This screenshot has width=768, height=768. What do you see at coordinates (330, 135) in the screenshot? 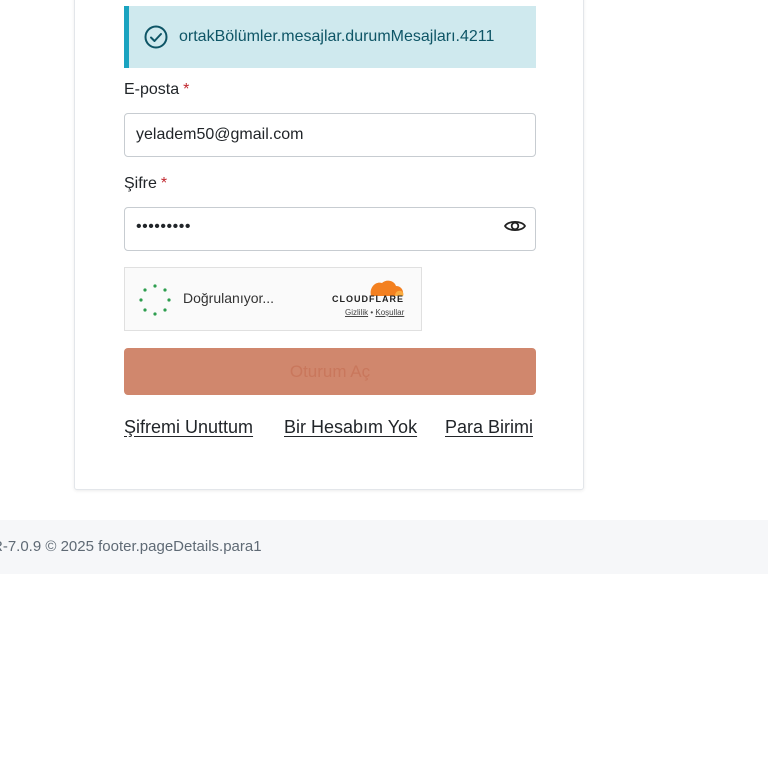
I see `email-field` at bounding box center [330, 135].